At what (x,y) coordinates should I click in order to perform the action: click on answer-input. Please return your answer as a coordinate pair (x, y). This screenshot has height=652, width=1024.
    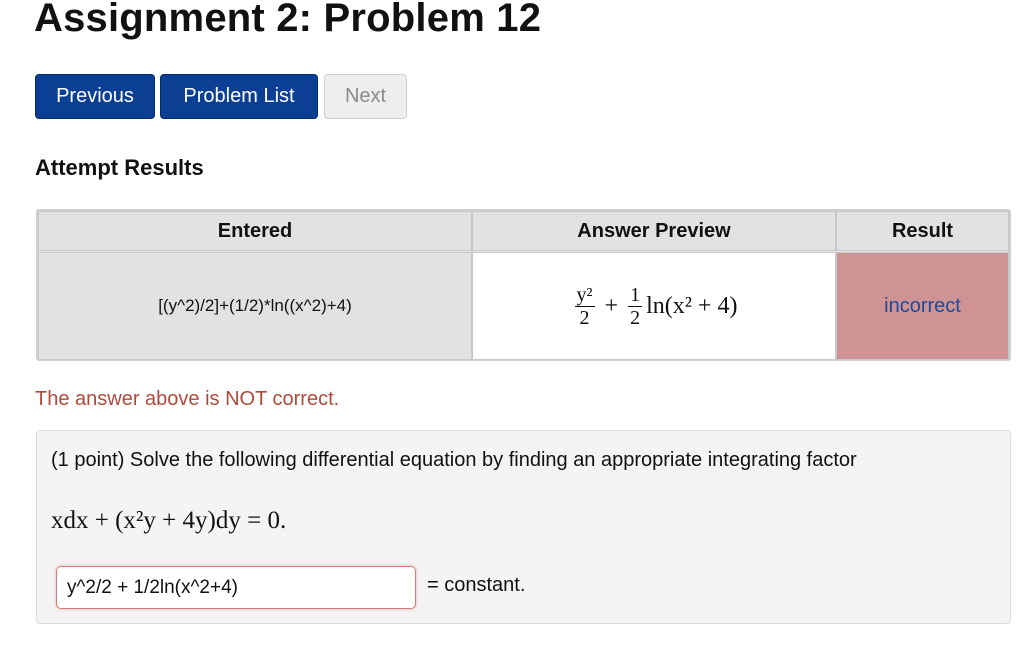
    Looking at the image, I should click on (236, 587).